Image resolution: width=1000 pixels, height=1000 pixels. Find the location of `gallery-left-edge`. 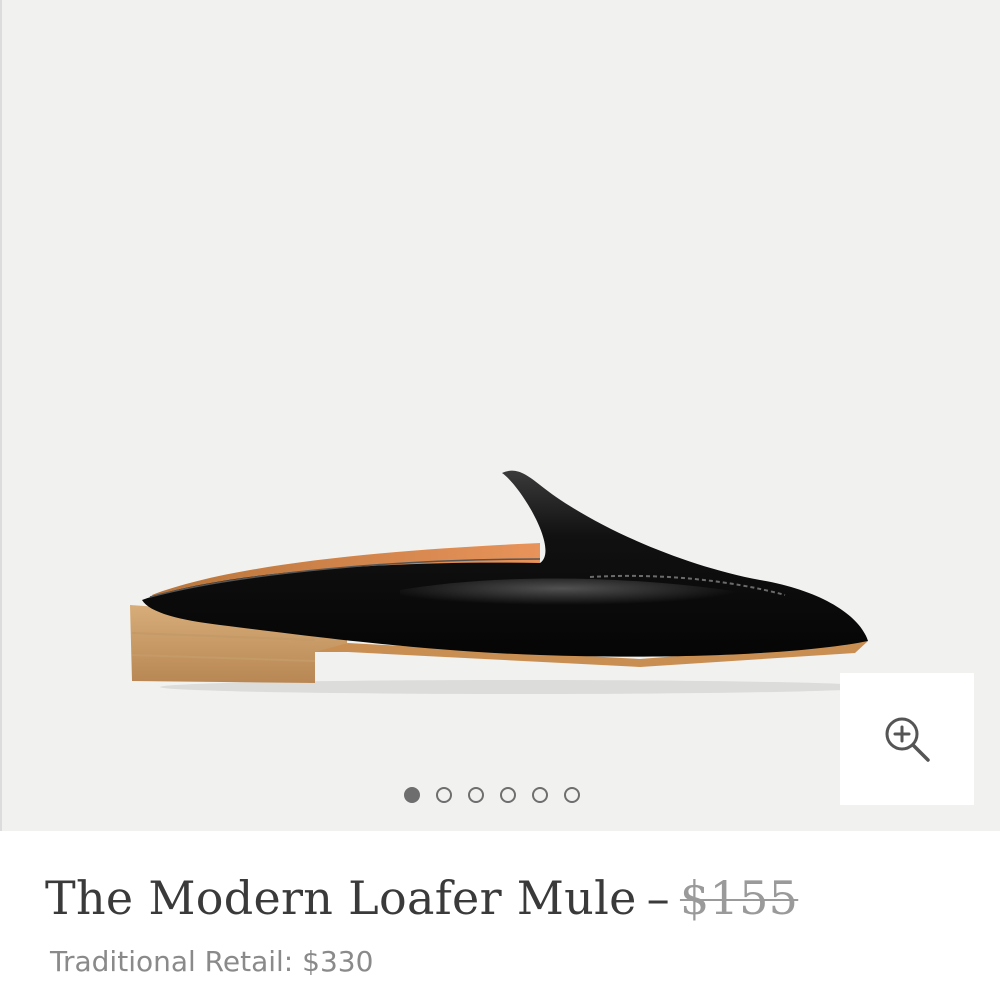

gallery-left-edge is located at coordinates (1, 415).